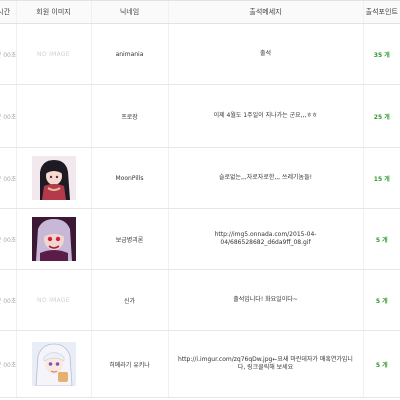 The width and height of the screenshot is (400, 400). What do you see at coordinates (265, 12) in the screenshot?
I see `header-attendance-message: 출석메세지` at bounding box center [265, 12].